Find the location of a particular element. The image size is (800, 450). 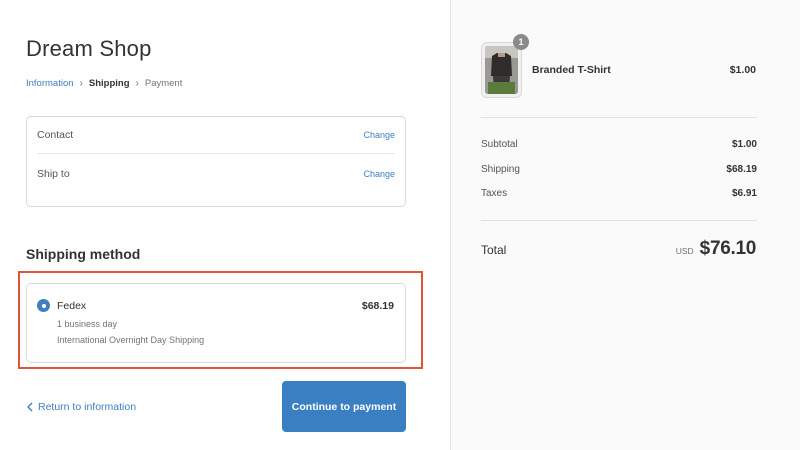

breadcrumb-payment: Payment is located at coordinates (163, 83).